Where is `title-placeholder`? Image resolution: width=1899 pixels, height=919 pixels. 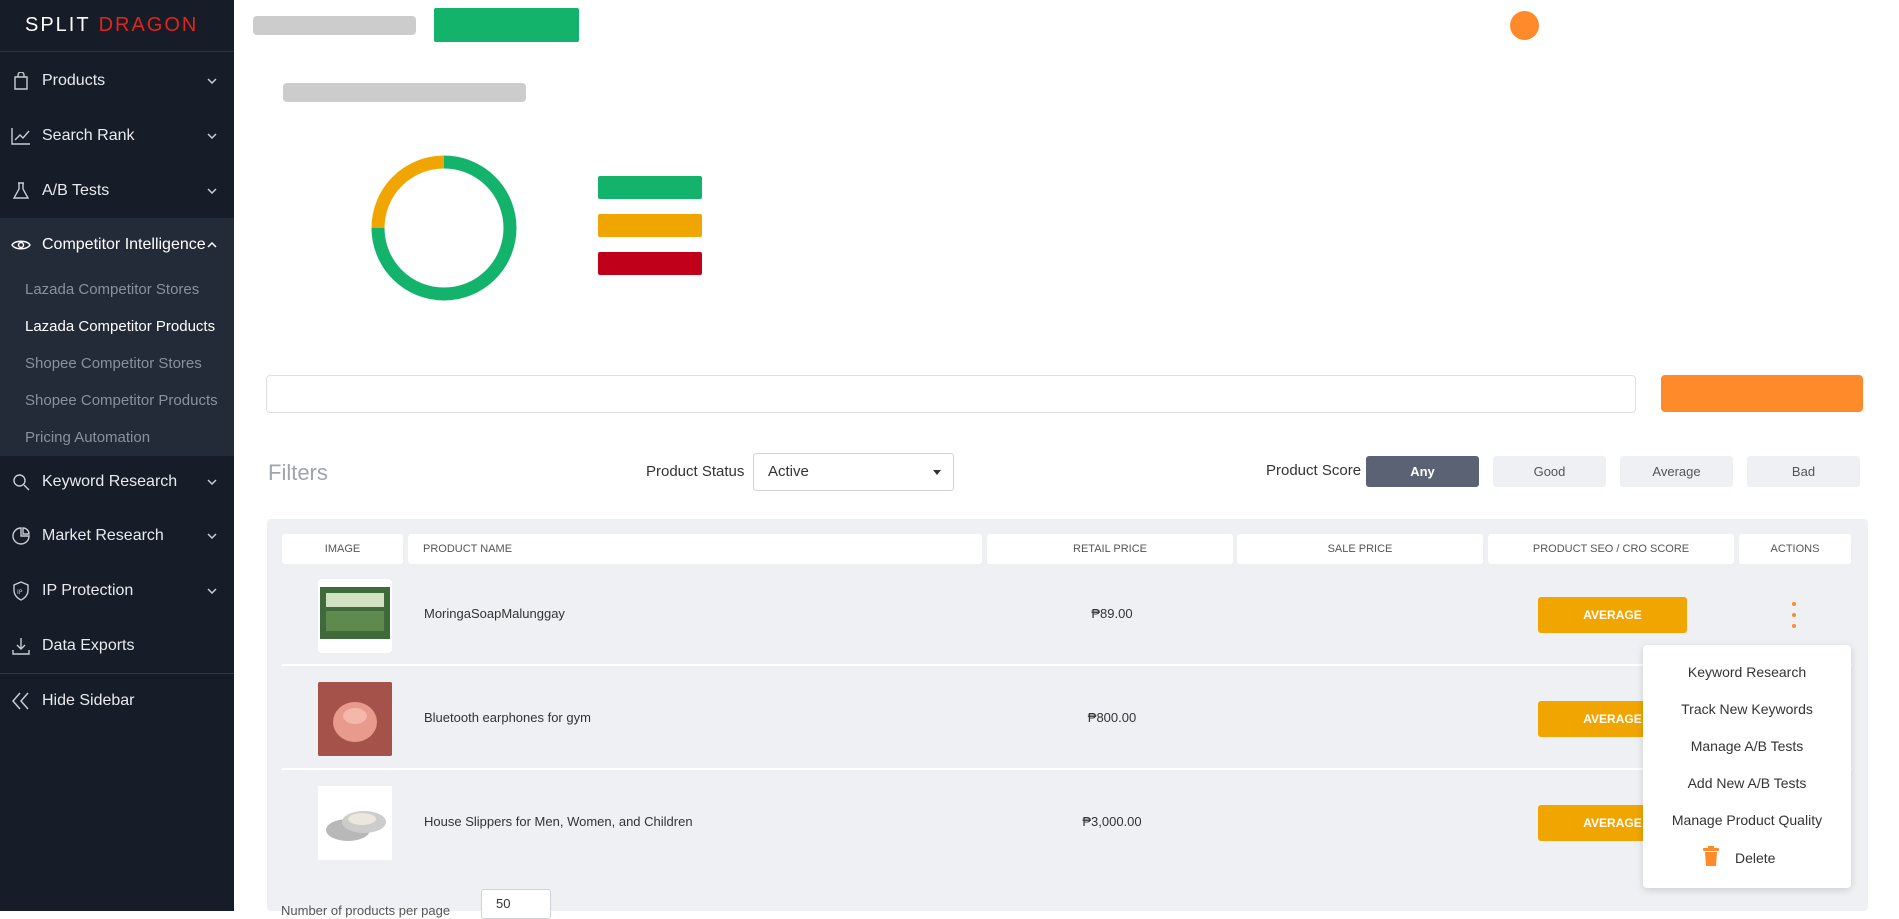 title-placeholder is located at coordinates (334, 25).